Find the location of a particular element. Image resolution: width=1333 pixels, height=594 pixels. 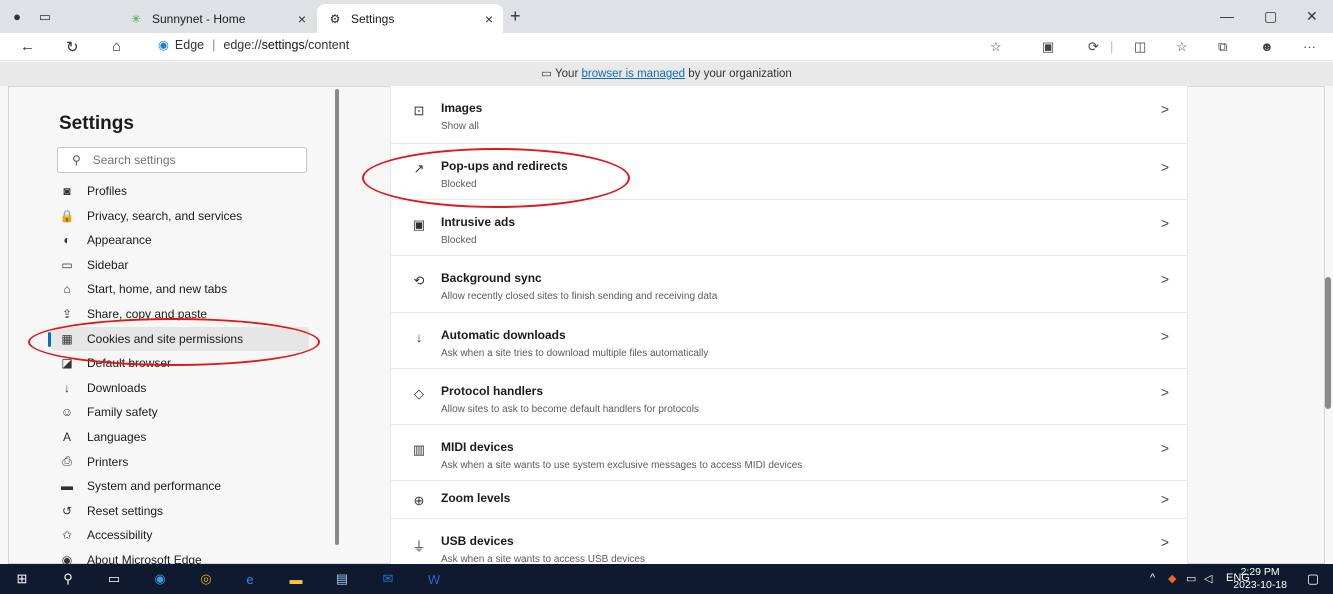

sidebar-item-label: Default browser is located at coordinates (129, 363).